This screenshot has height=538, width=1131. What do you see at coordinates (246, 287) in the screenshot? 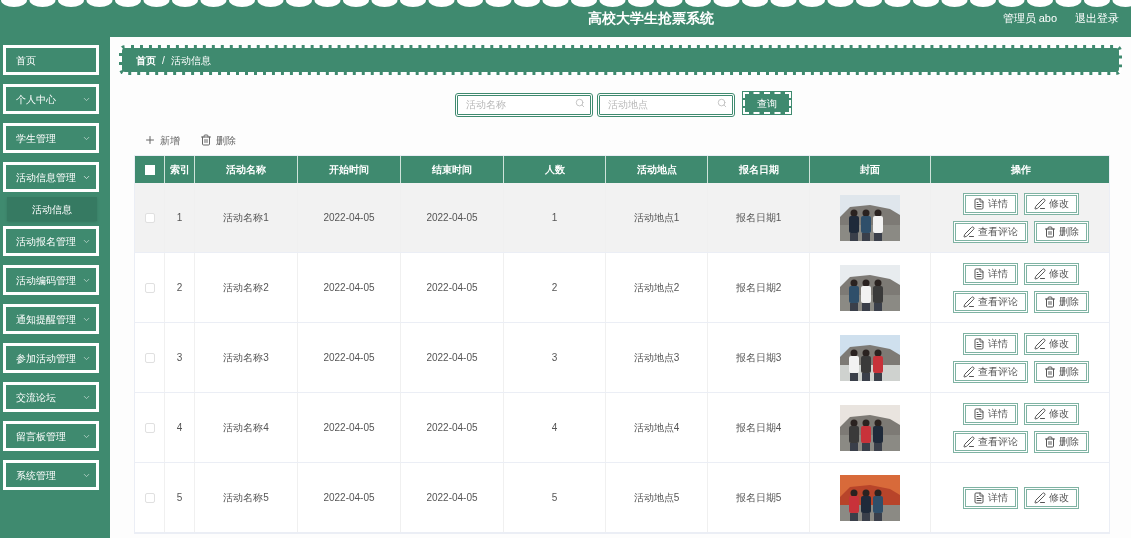
I see `table-cell: 活动名称2` at bounding box center [246, 287].